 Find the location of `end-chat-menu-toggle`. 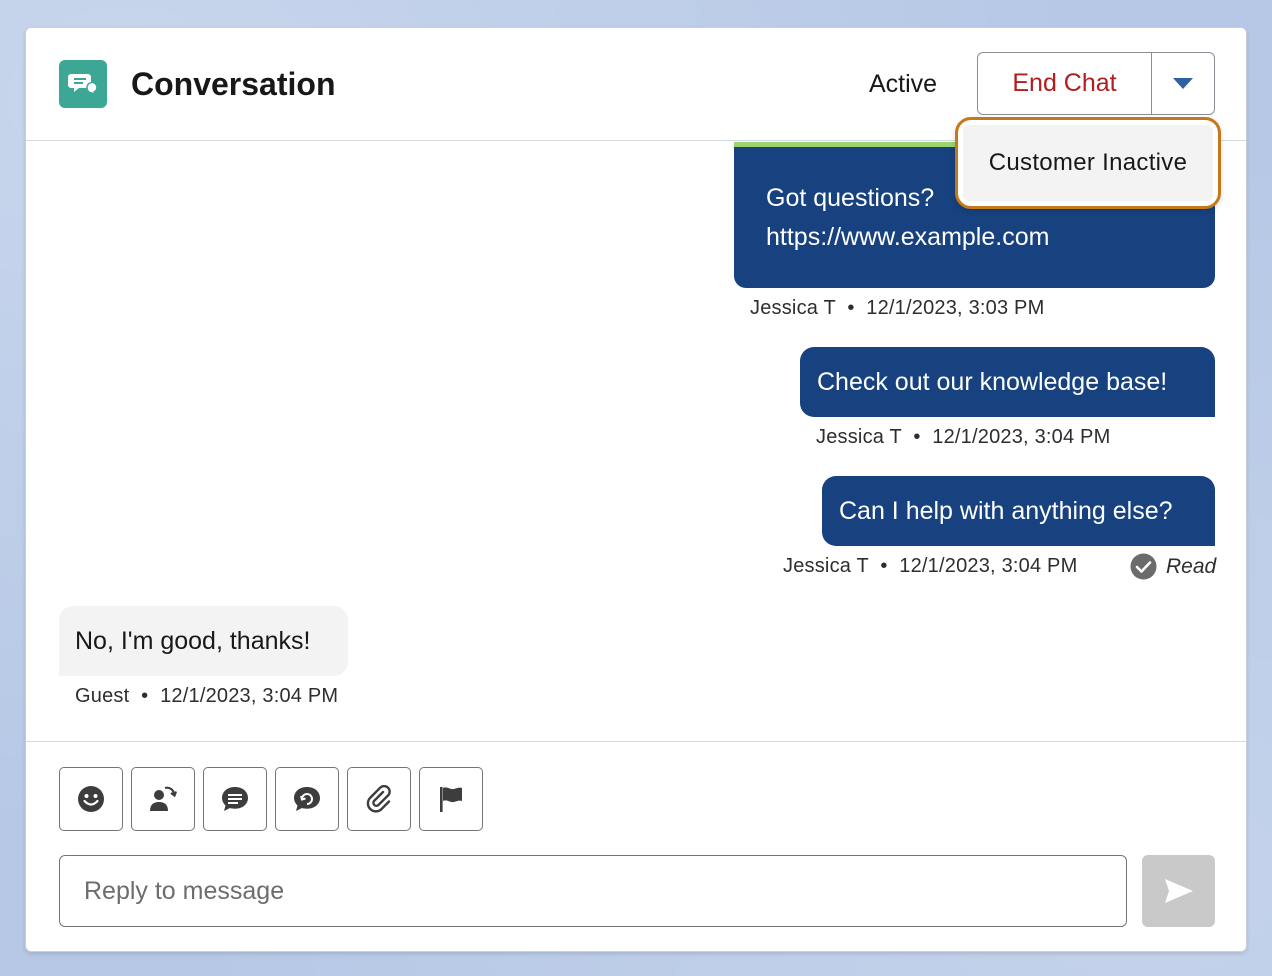

end-chat-menu-toggle is located at coordinates (1183, 83).